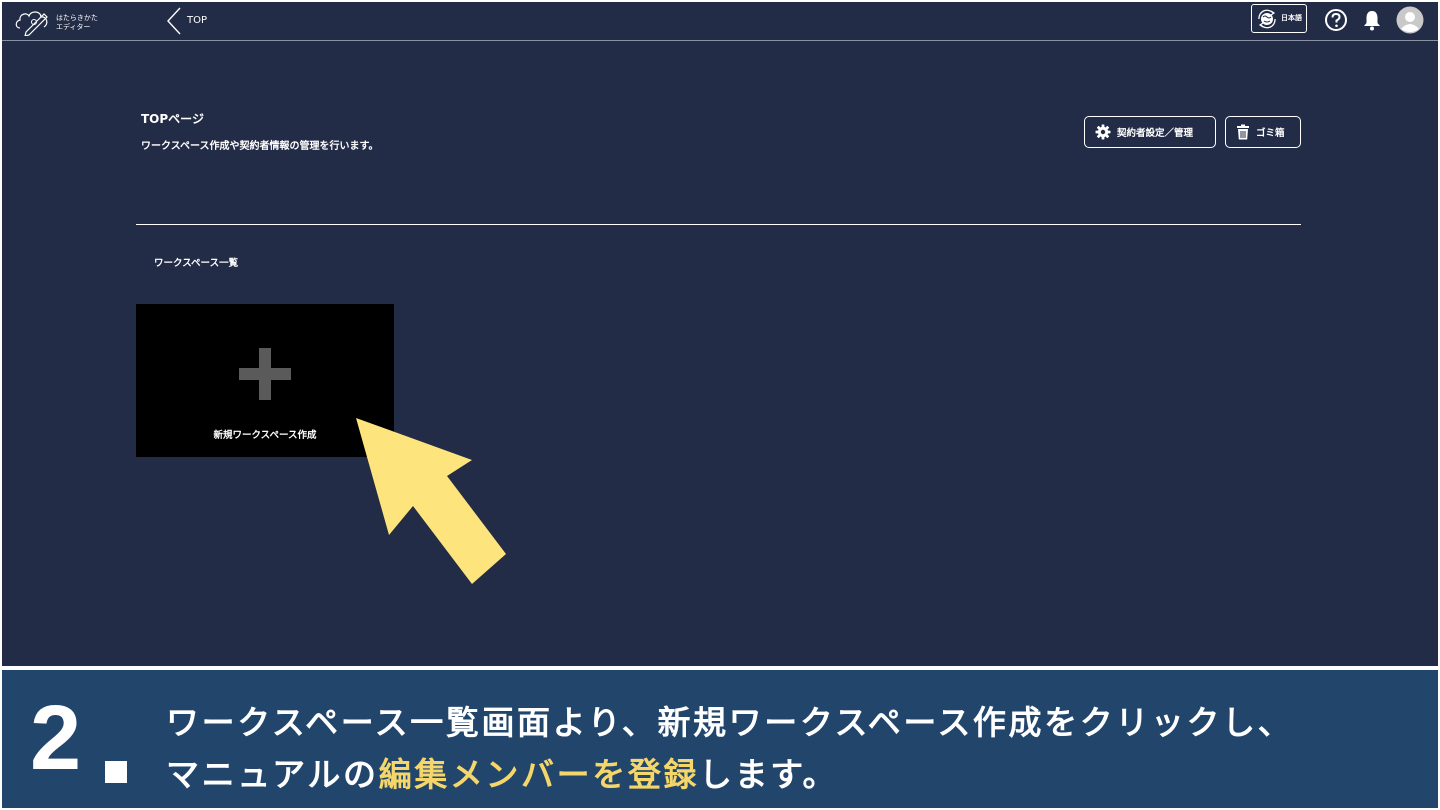 The image size is (1440, 810). I want to click on globe-sync-icon, so click(1267, 19).